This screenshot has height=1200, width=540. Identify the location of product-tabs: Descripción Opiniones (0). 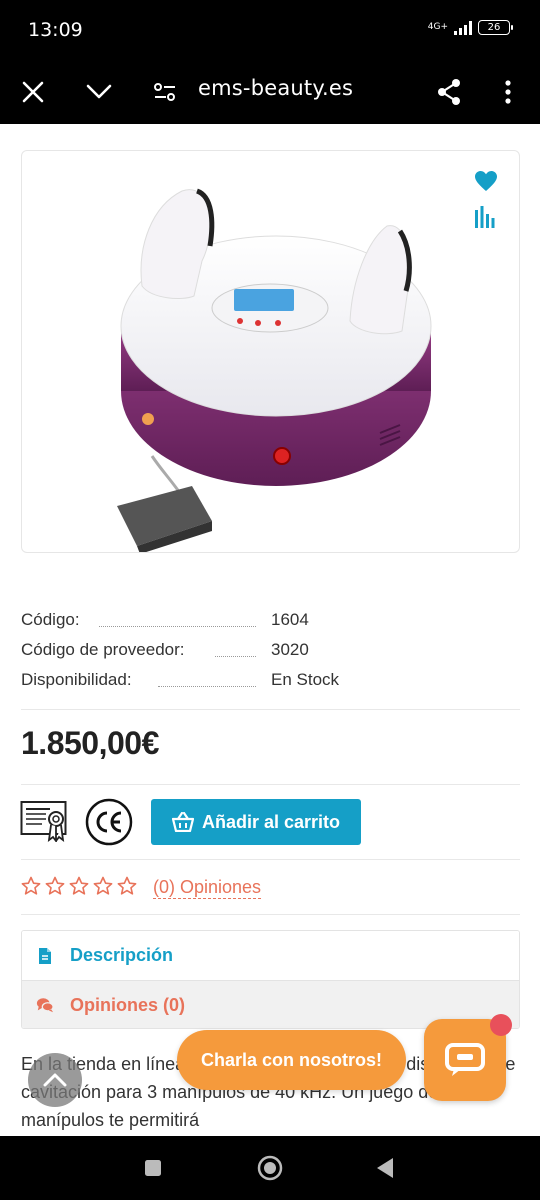
(270, 979).